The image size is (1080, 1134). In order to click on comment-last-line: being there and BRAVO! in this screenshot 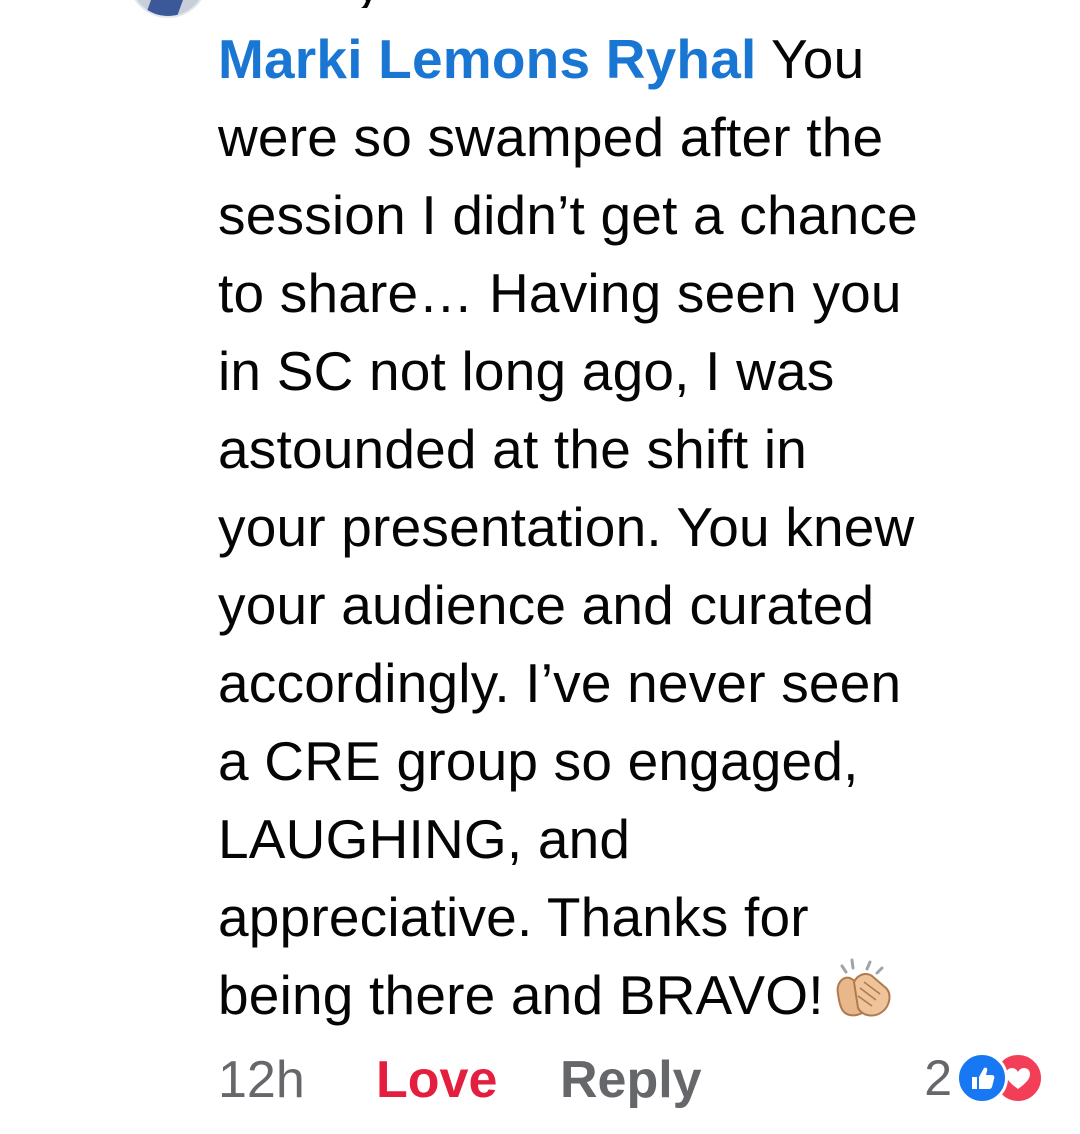, I will do `click(618, 995)`.